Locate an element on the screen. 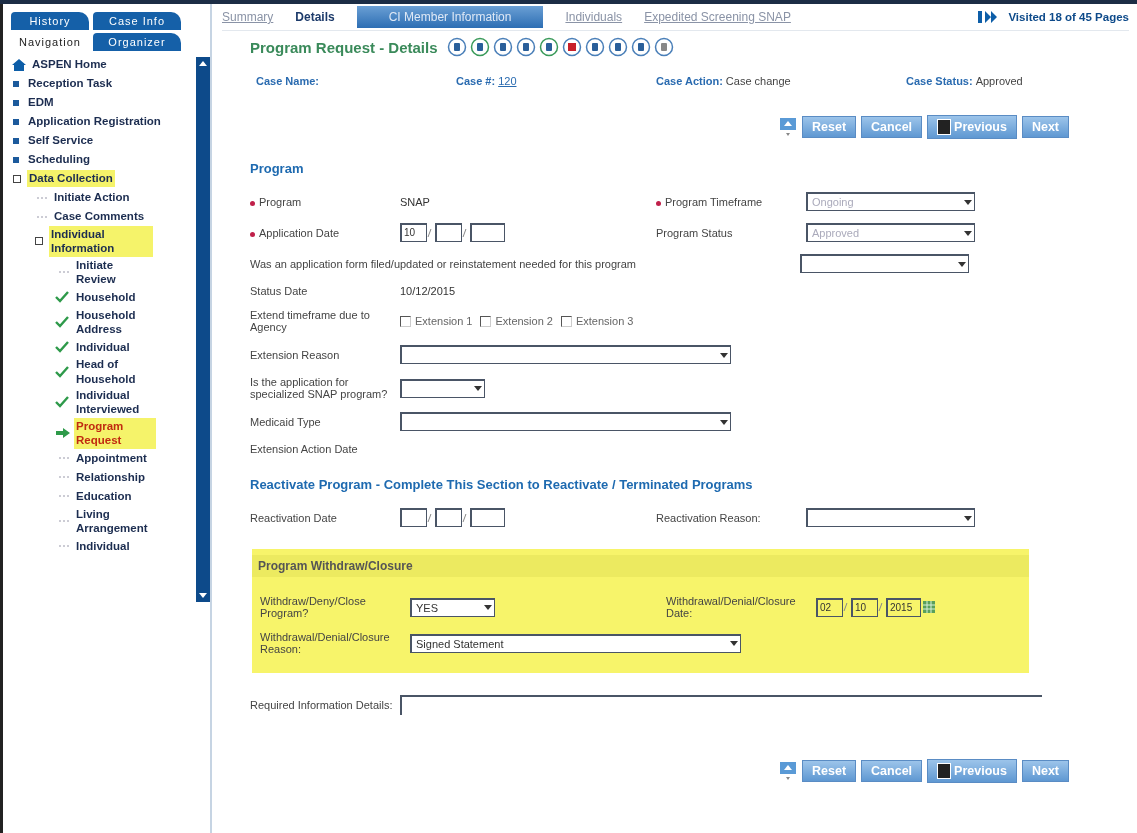 Image resolution: width=1137 pixels, height=833 pixels. field-label: Withdraw/Deny/Close Program? is located at coordinates (313, 607).